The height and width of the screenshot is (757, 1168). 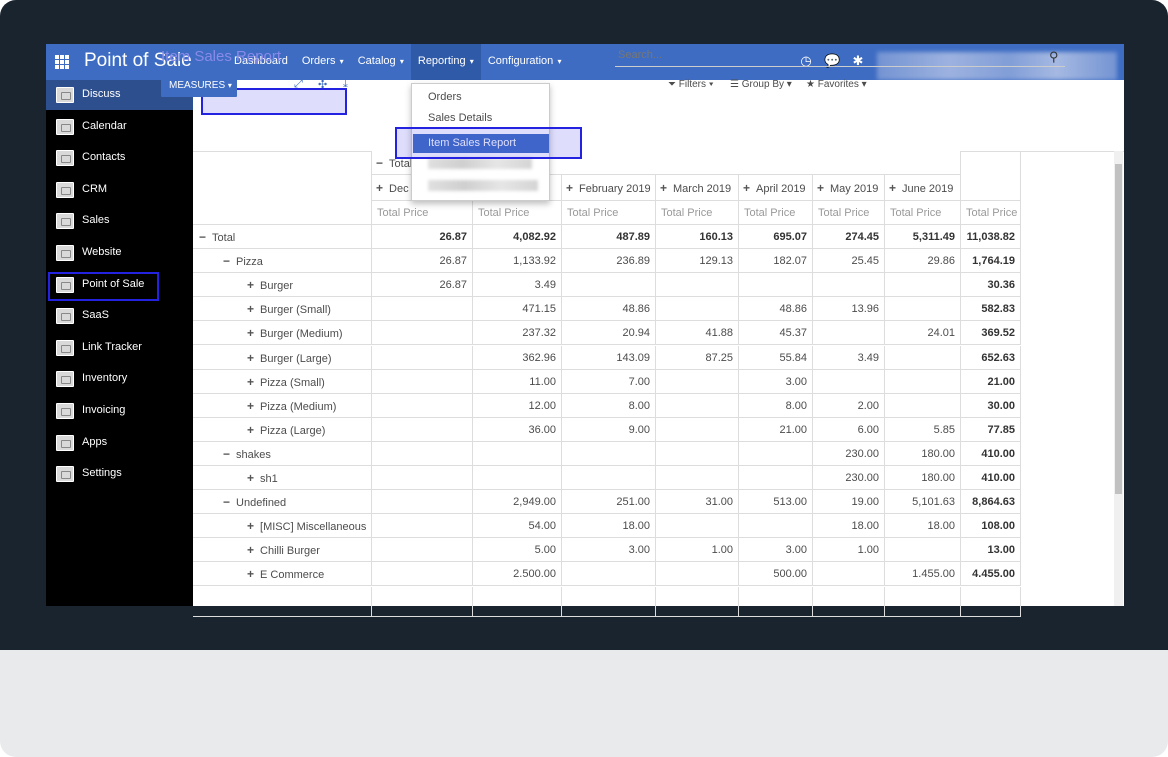 What do you see at coordinates (318, 61) in the screenshot?
I see `nav-label: Orders` at bounding box center [318, 61].